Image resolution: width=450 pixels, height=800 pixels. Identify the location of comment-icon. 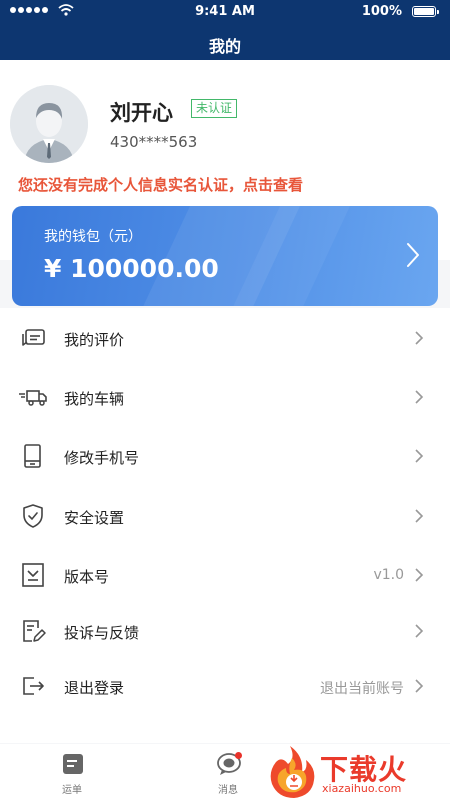
(33, 337).